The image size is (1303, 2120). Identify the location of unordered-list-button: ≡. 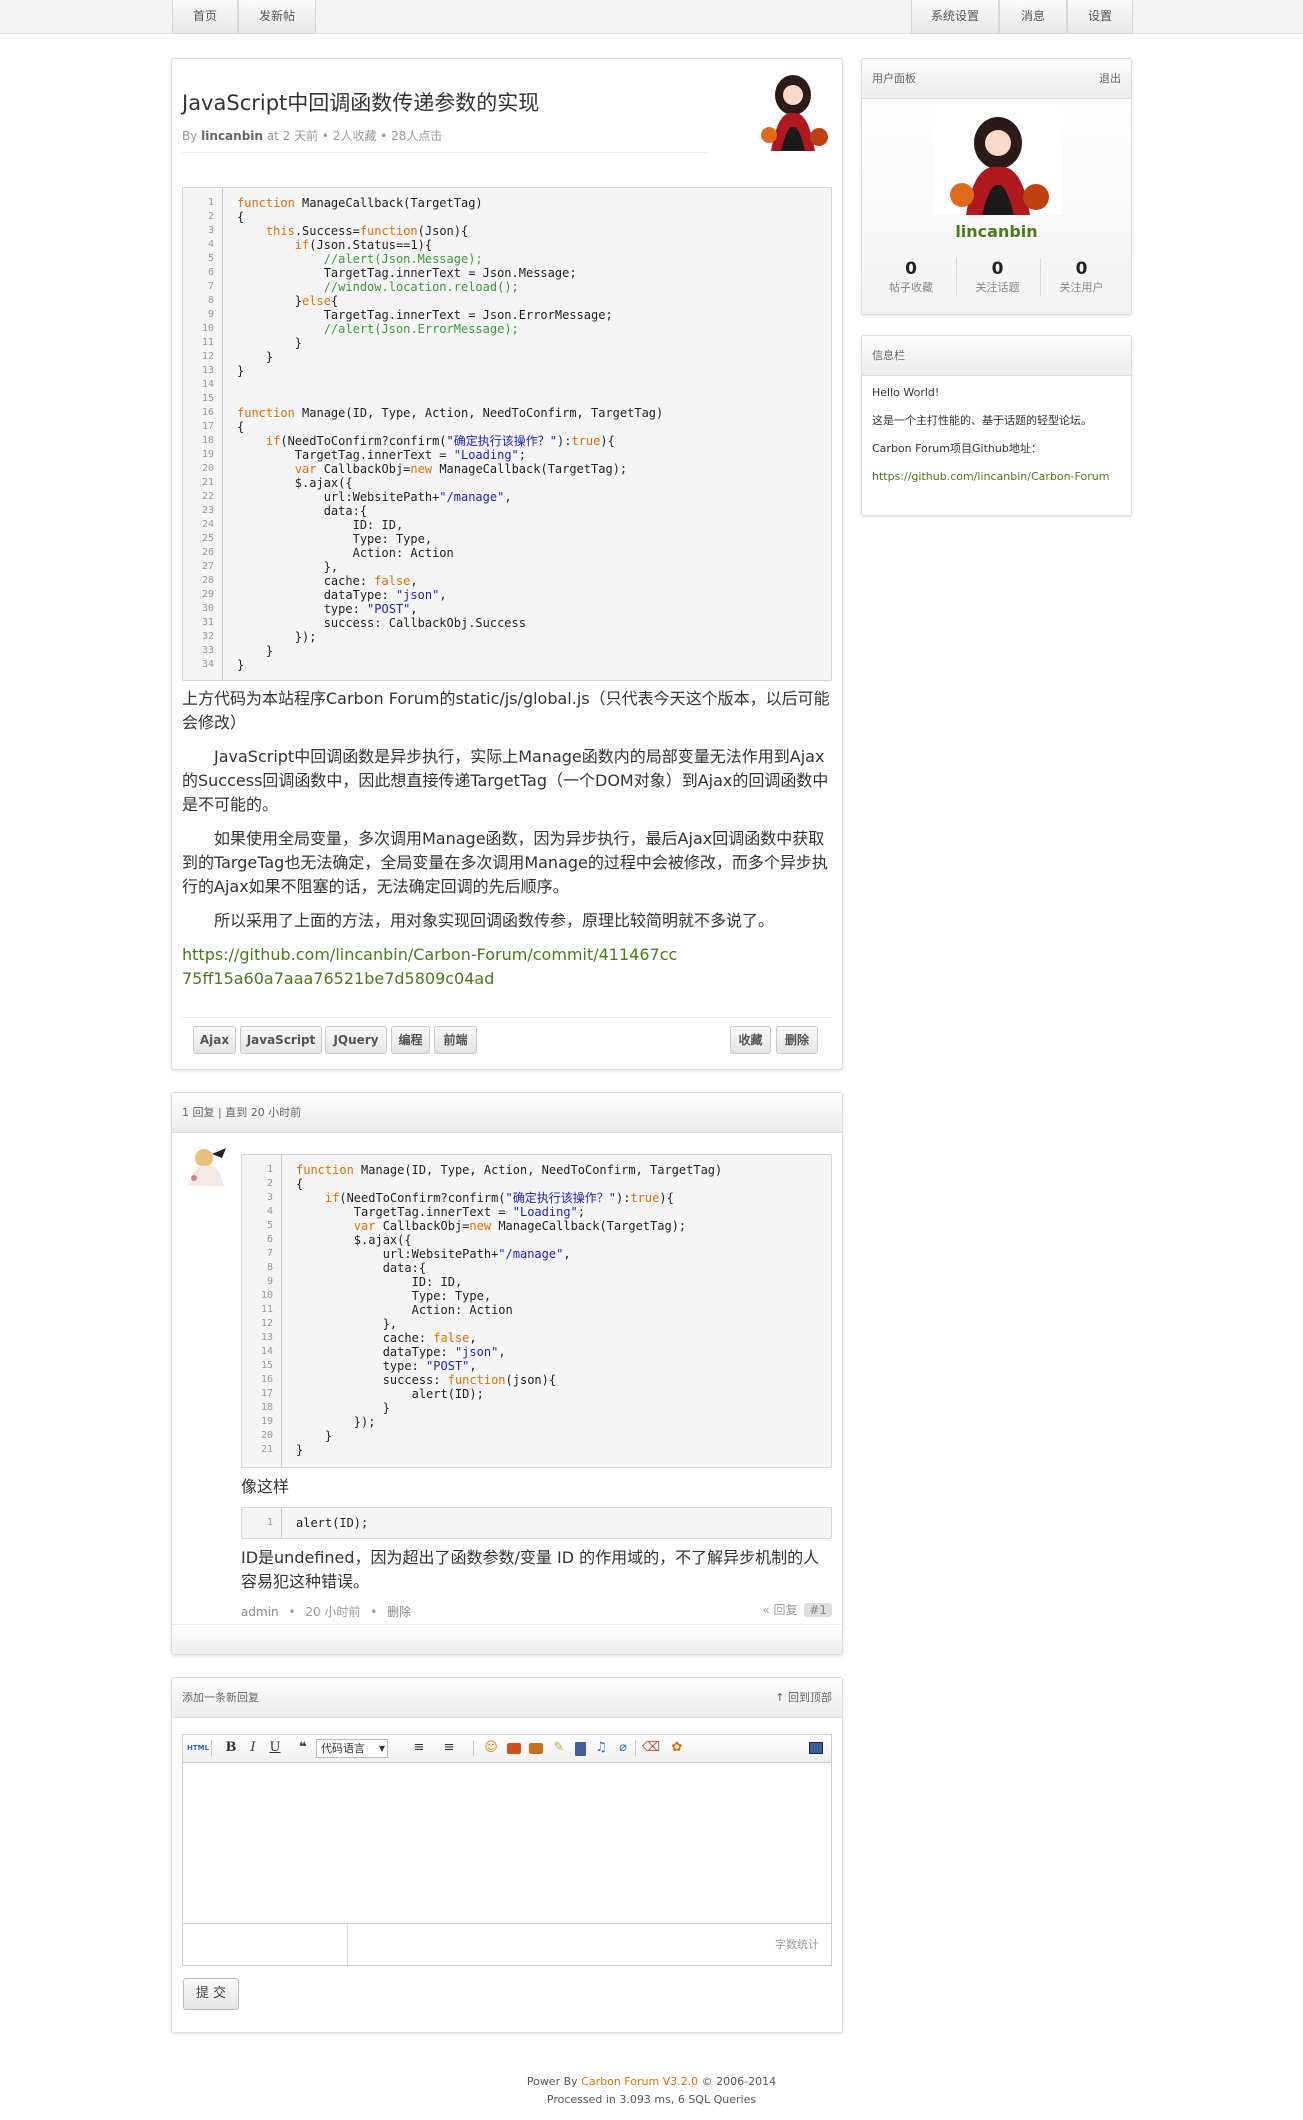
(449, 1748).